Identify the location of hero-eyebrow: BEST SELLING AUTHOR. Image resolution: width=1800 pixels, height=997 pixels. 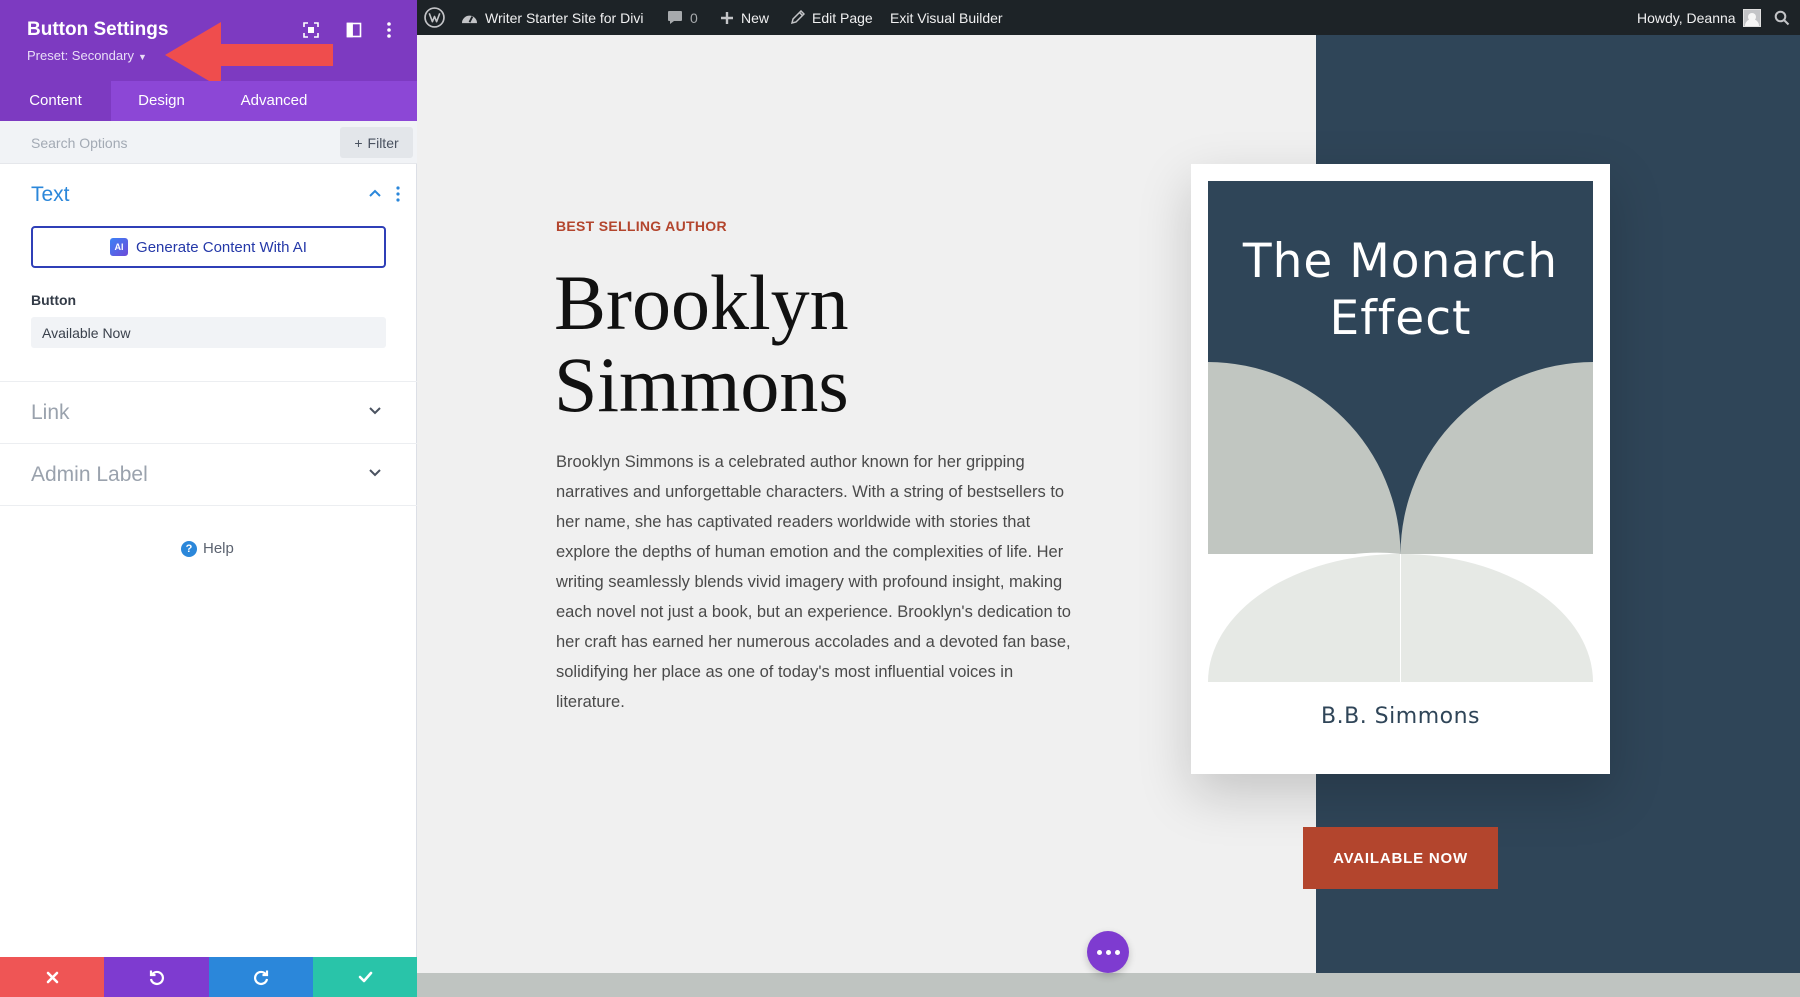
(641, 226).